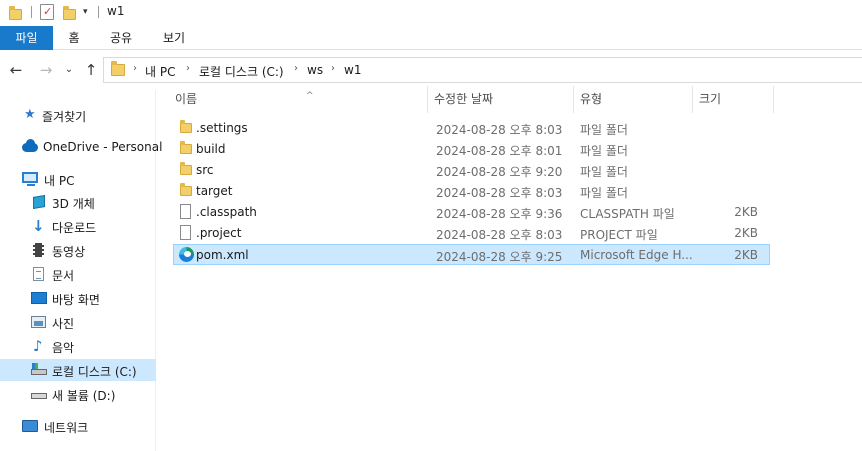  Describe the element at coordinates (121, 38) in the screenshot. I see `tab-share: 공유` at that location.